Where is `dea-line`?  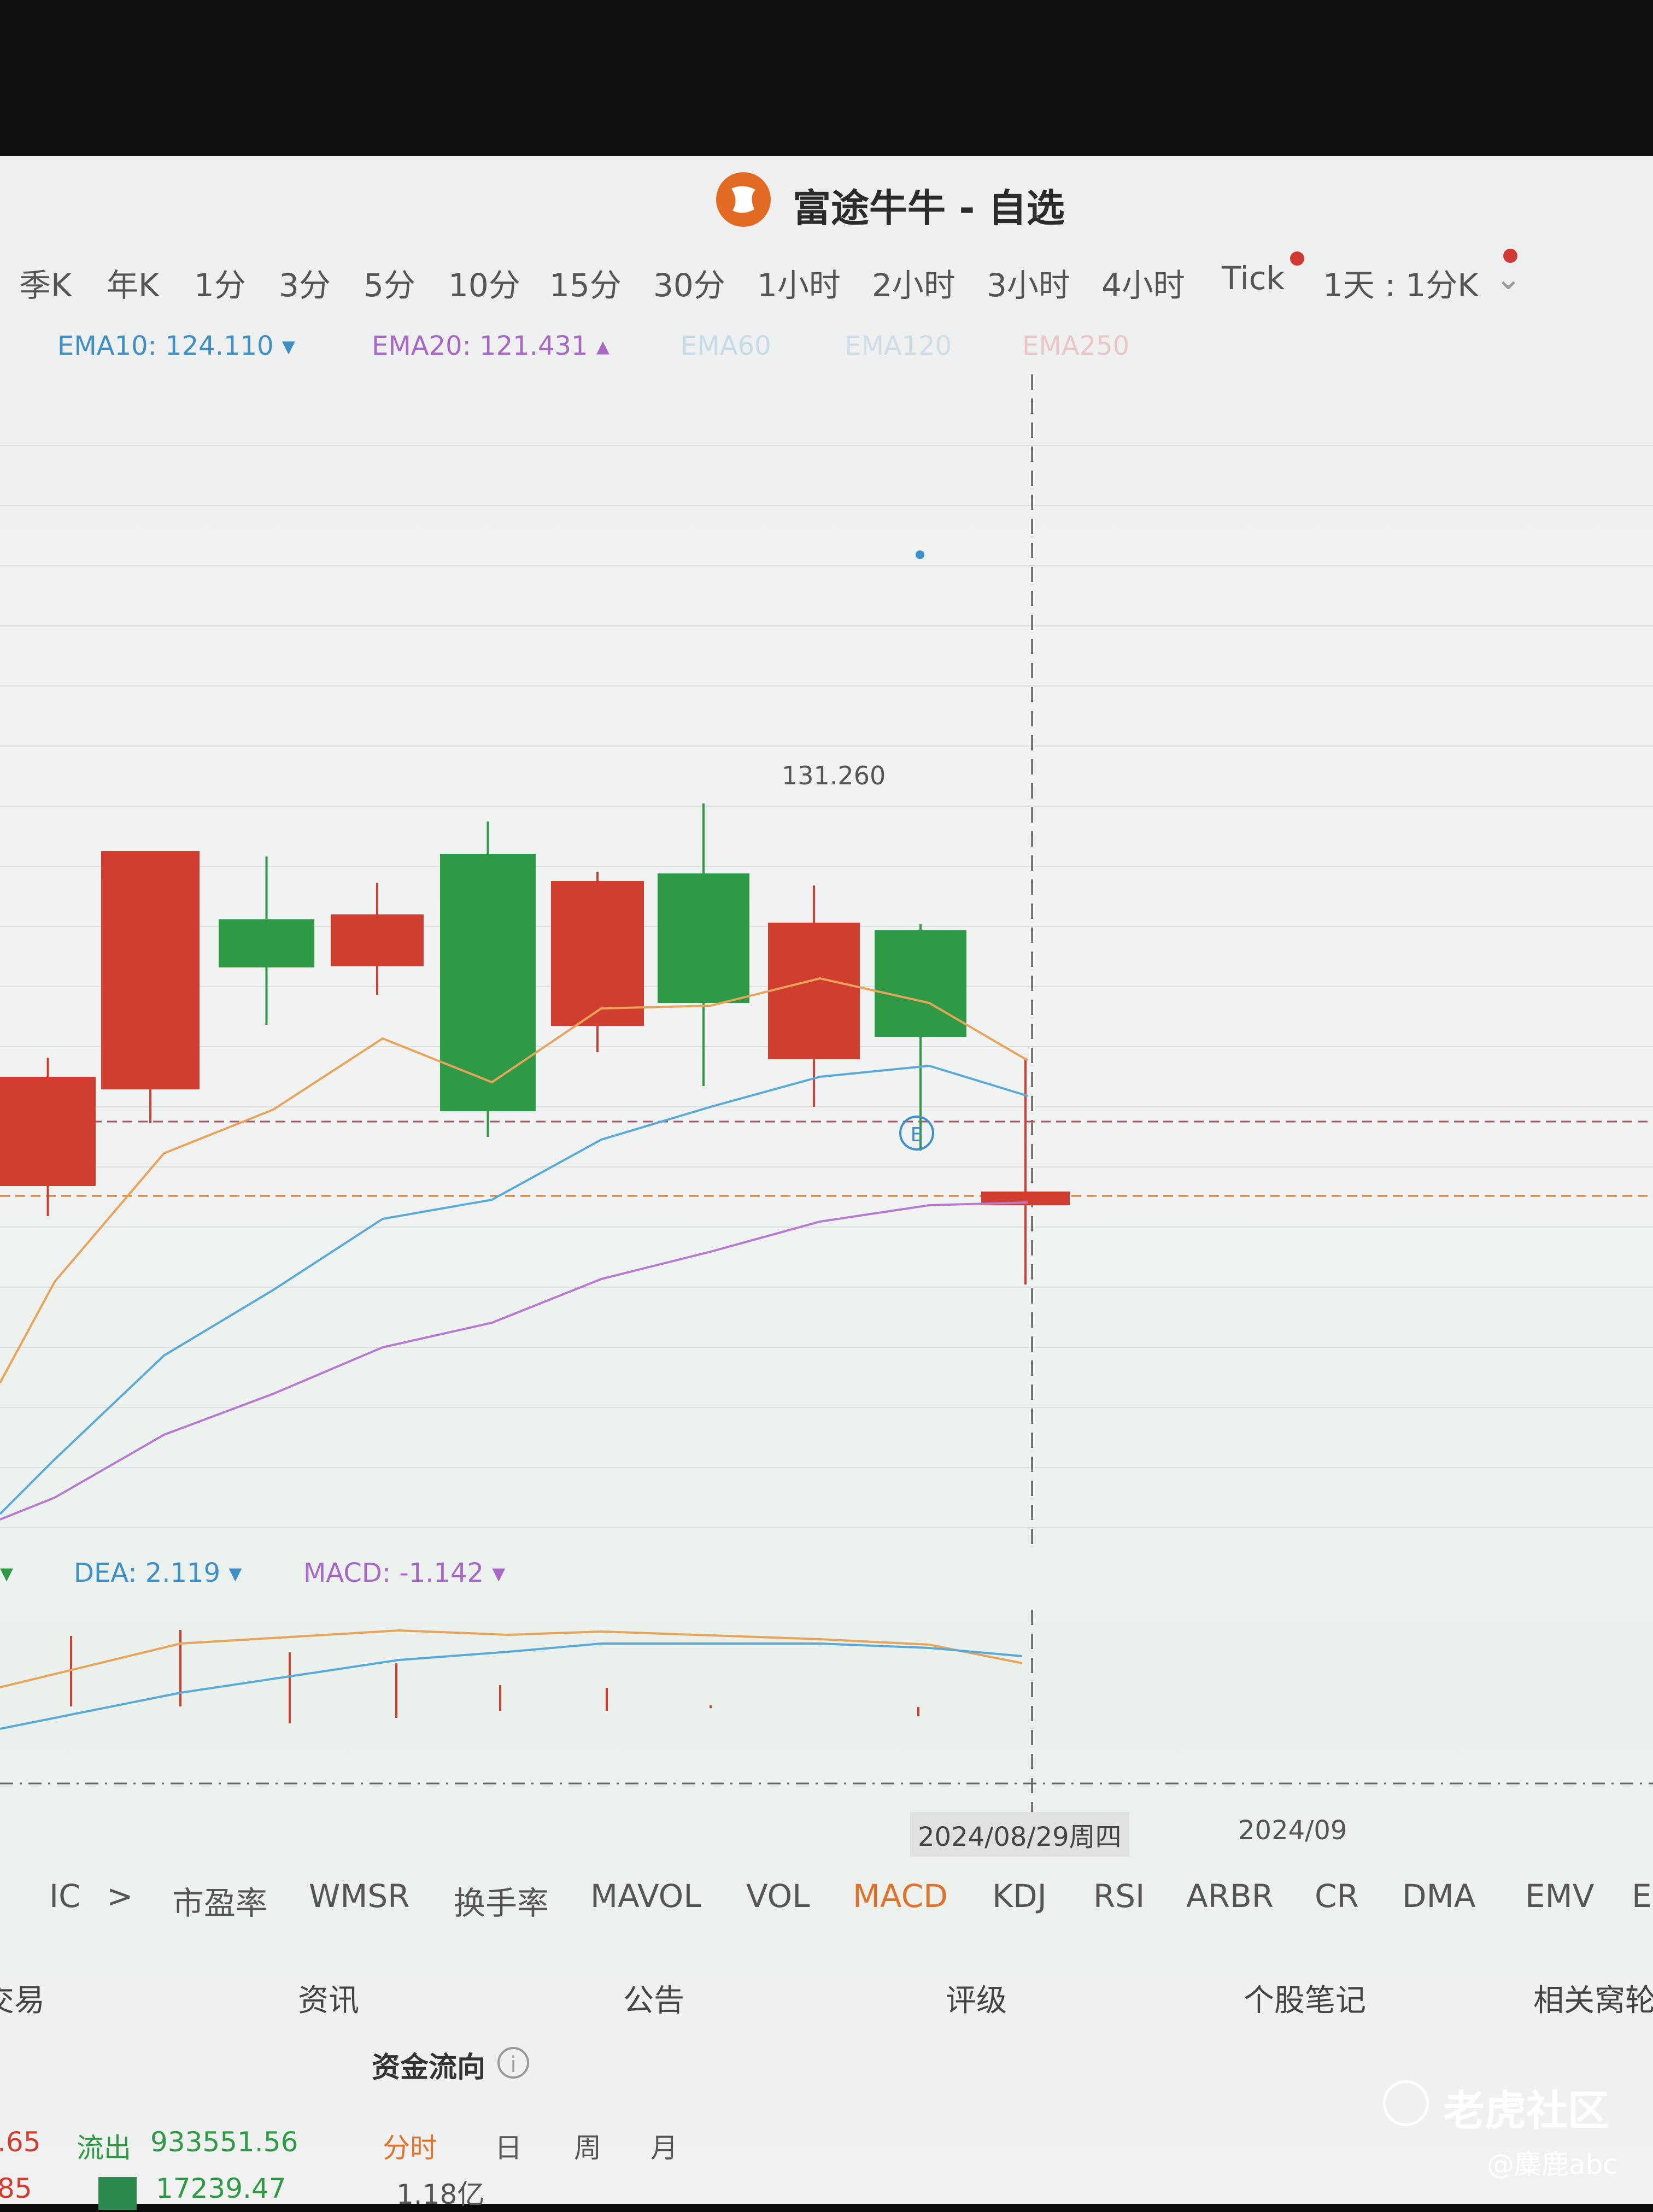
dea-line is located at coordinates (511, 1686).